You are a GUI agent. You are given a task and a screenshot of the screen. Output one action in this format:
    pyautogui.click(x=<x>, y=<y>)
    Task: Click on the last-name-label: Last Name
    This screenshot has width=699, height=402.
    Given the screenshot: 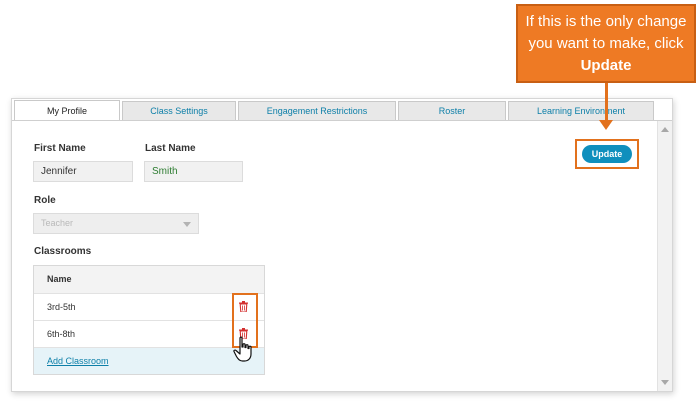 What is the action you would take?
    pyautogui.click(x=170, y=148)
    